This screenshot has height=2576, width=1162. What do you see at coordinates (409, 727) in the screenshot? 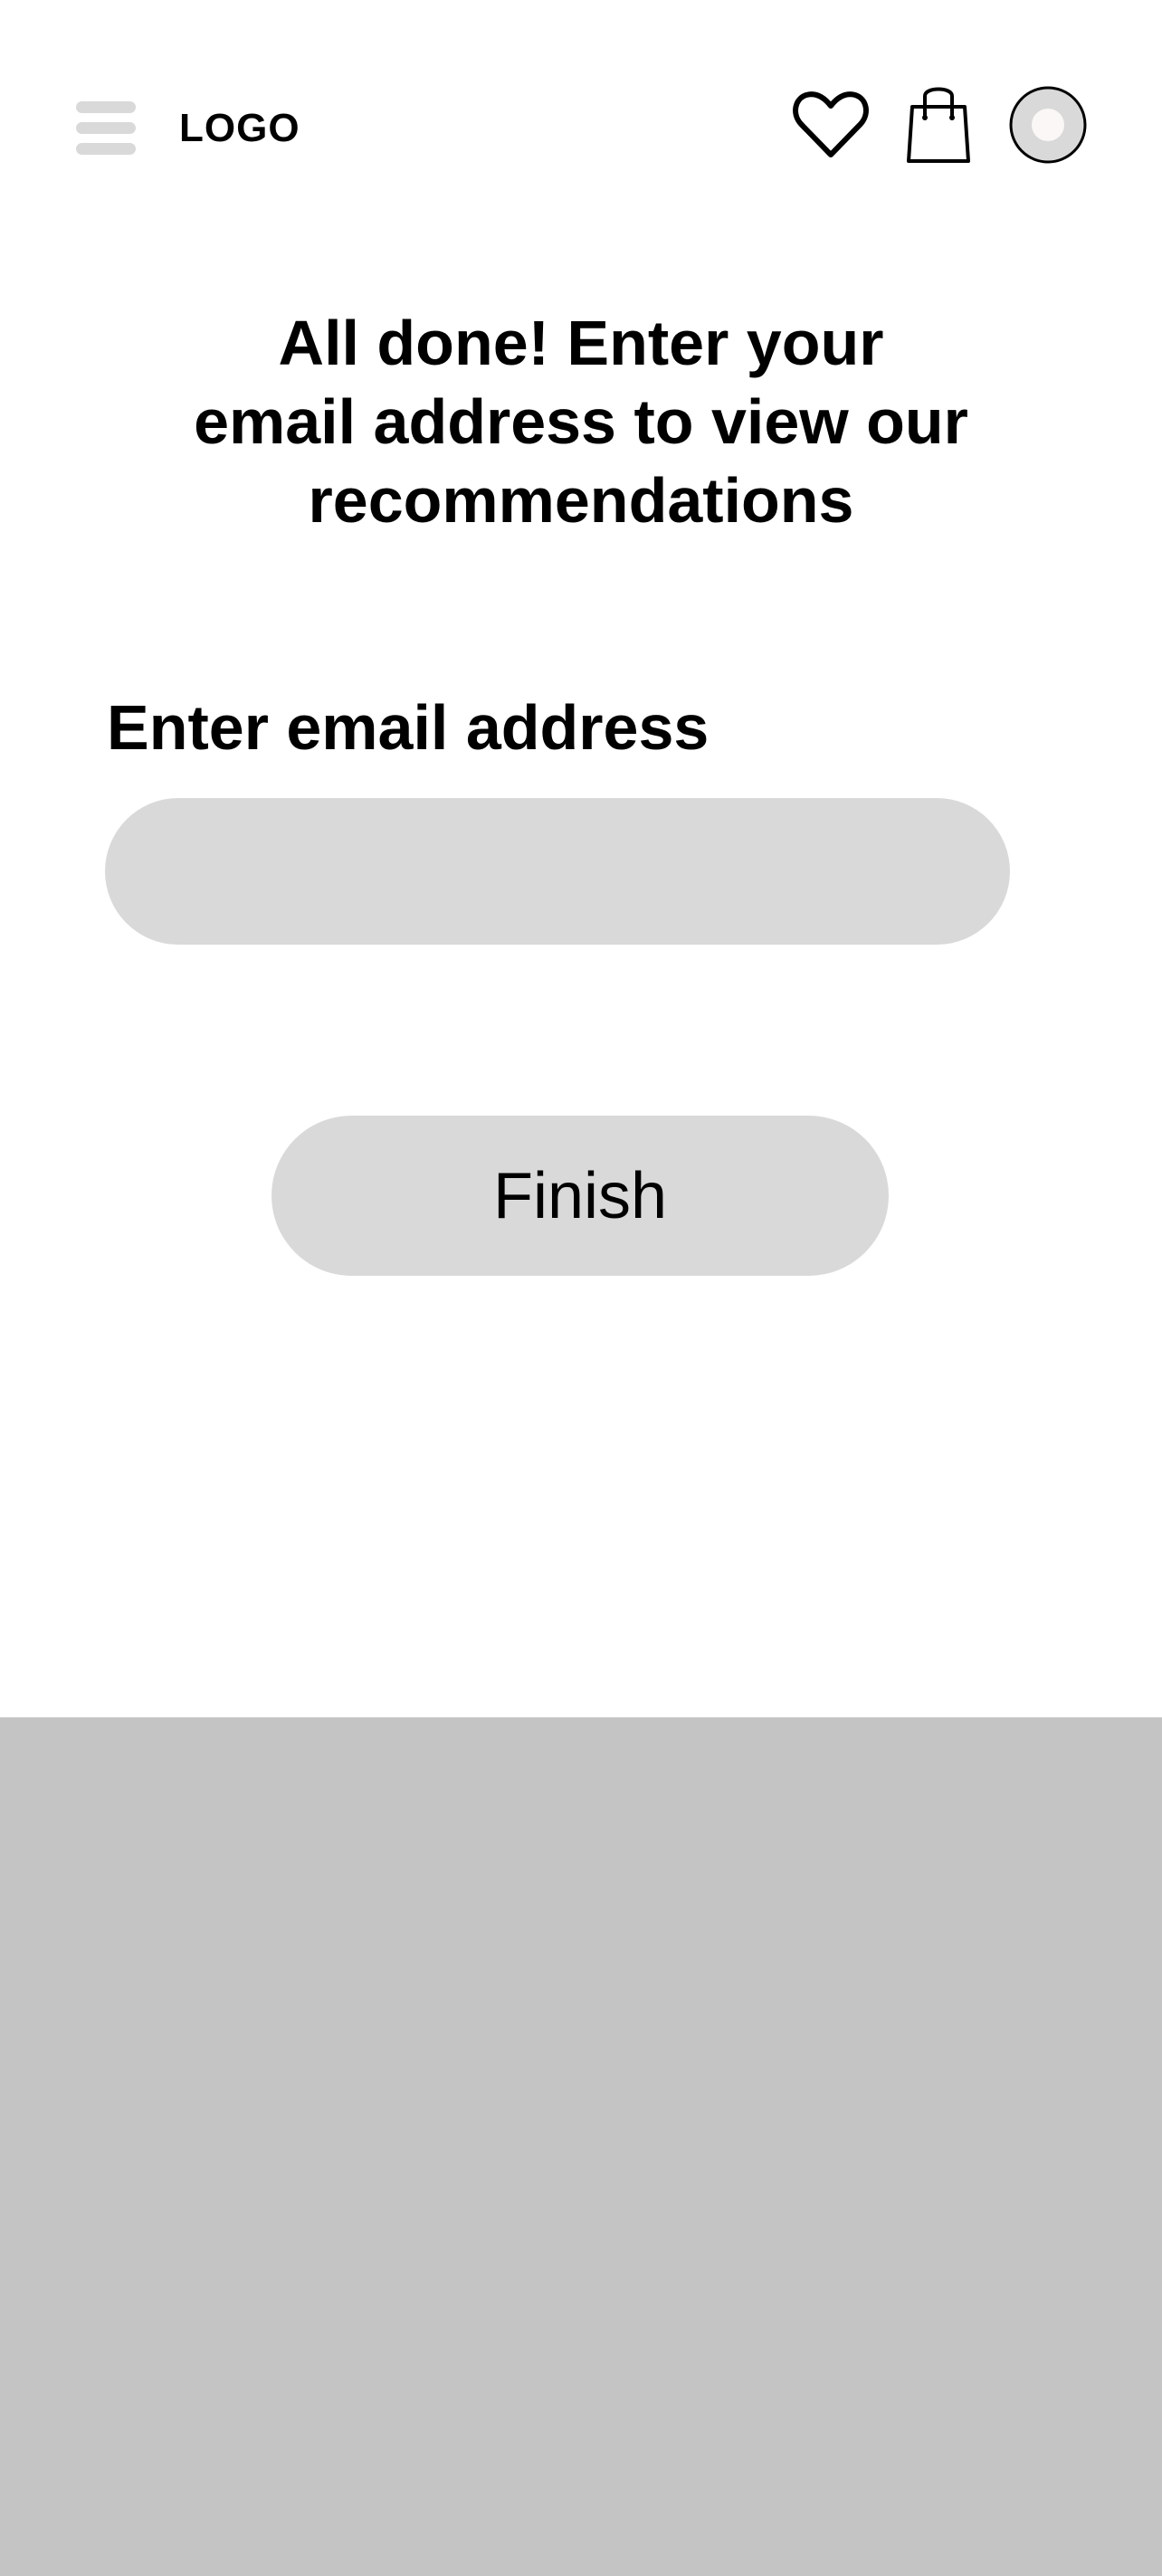
I see `email-label: Enter email address` at bounding box center [409, 727].